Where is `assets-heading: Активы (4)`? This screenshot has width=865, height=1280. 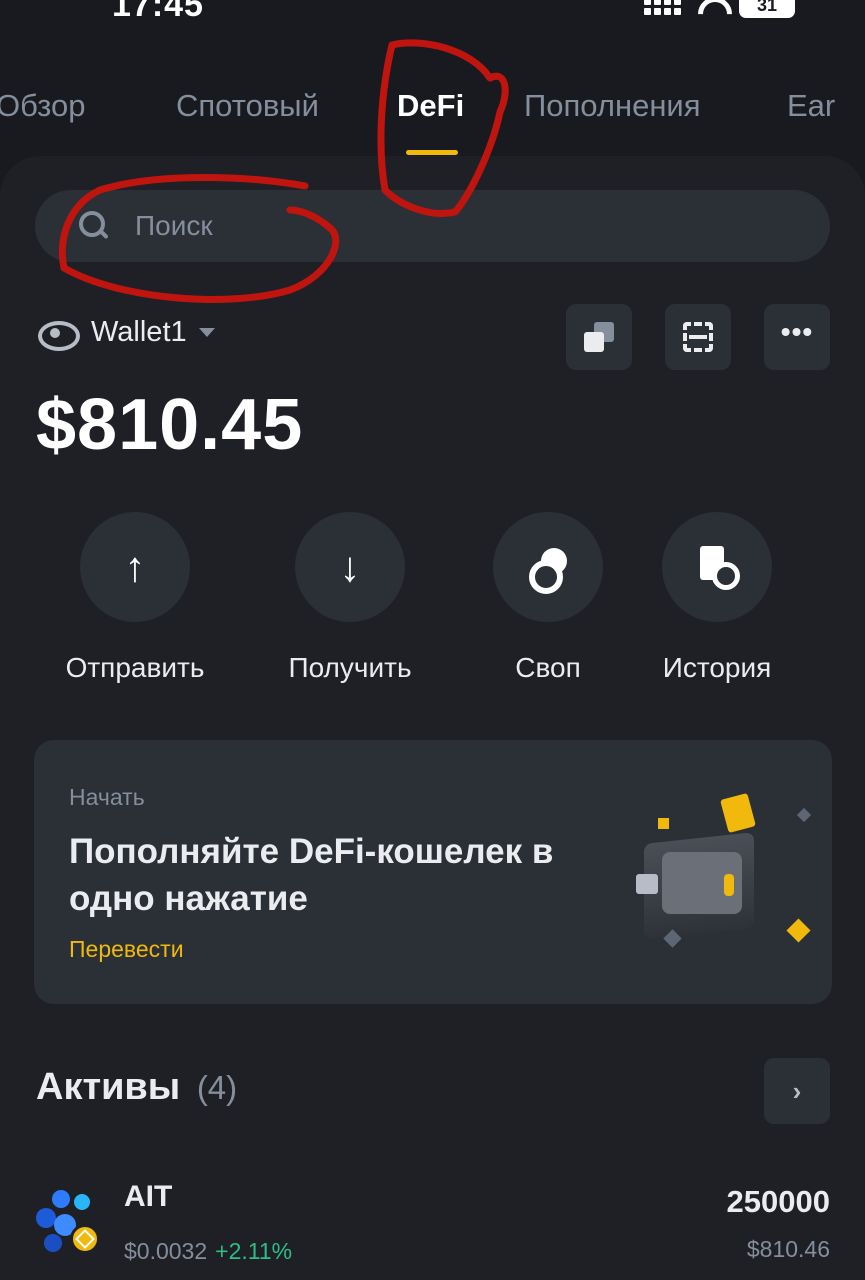 assets-heading: Активы (4) is located at coordinates (136, 1087).